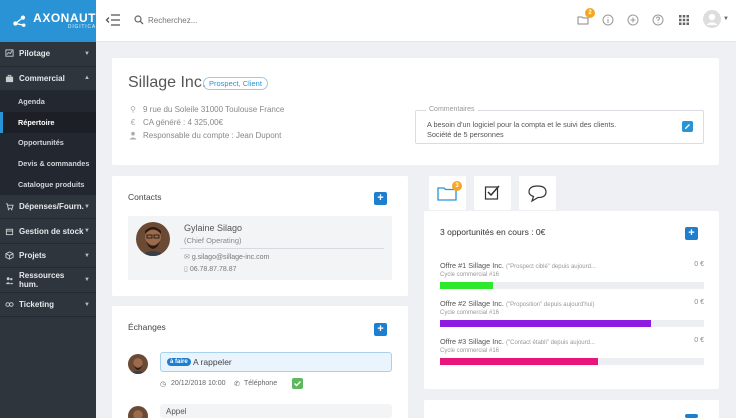  I want to click on sidebar-item-depenses: Dépenses/Fourn. ▼, so click(48, 207).